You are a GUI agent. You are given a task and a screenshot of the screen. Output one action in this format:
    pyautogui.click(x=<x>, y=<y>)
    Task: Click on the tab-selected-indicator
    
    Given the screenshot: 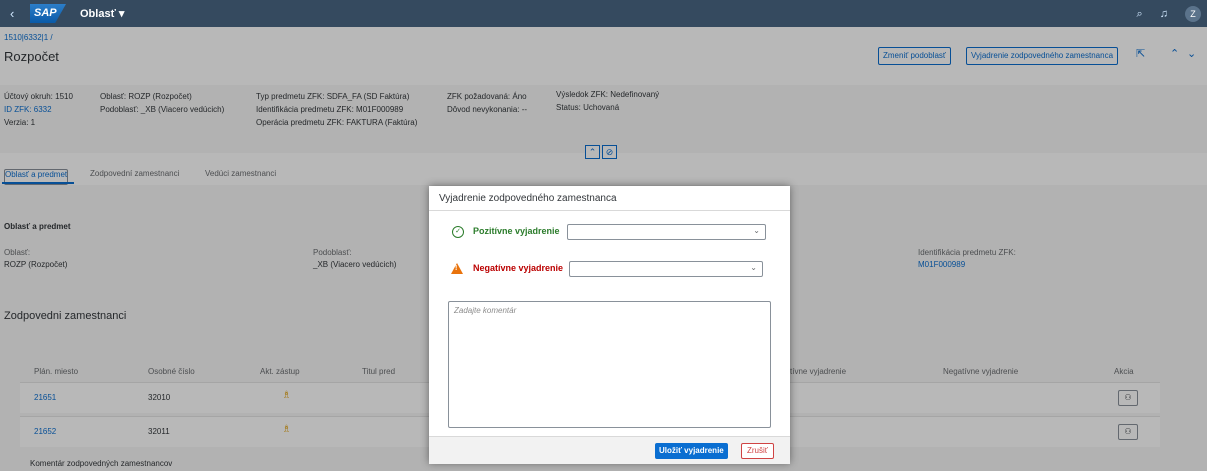 What is the action you would take?
    pyautogui.click(x=38, y=183)
    